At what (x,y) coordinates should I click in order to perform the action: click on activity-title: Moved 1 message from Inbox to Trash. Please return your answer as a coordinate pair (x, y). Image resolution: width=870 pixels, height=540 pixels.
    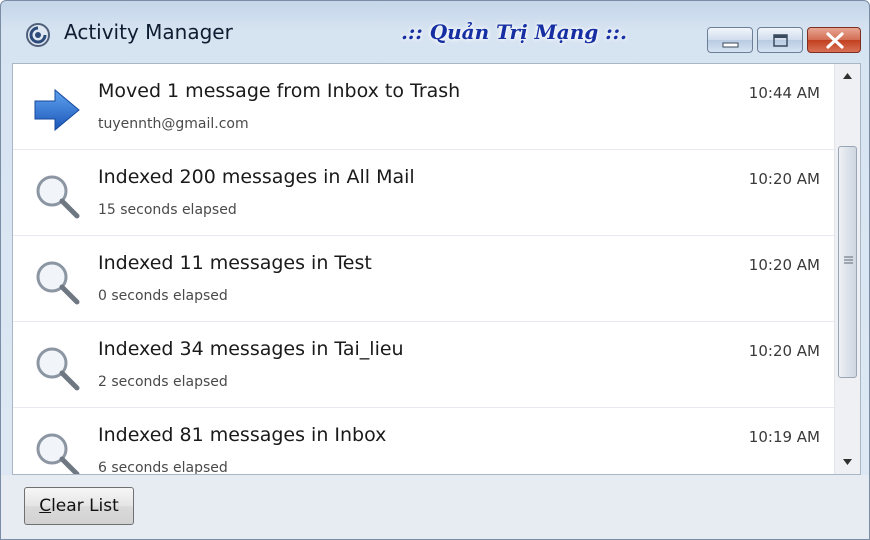
    Looking at the image, I should click on (279, 91).